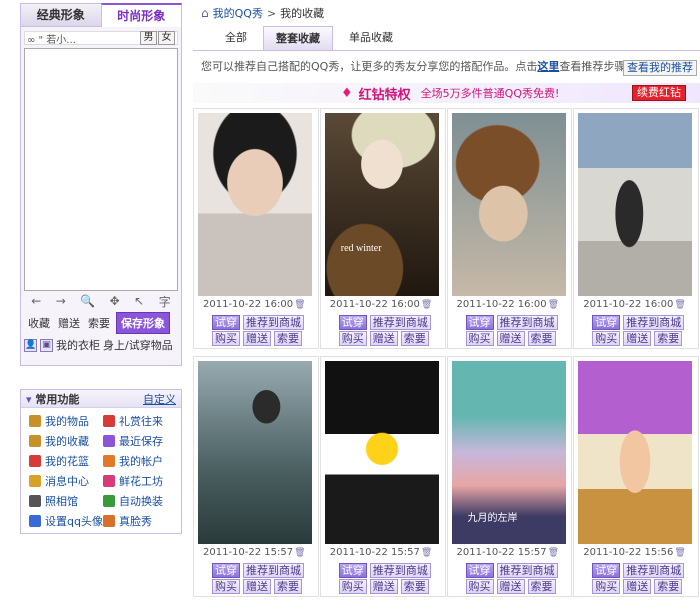 Image resolution: width=700 pixels, height=613 pixels. What do you see at coordinates (238, 13) in the screenshot?
I see `breadcrumb-home: 我的QQ秀` at bounding box center [238, 13].